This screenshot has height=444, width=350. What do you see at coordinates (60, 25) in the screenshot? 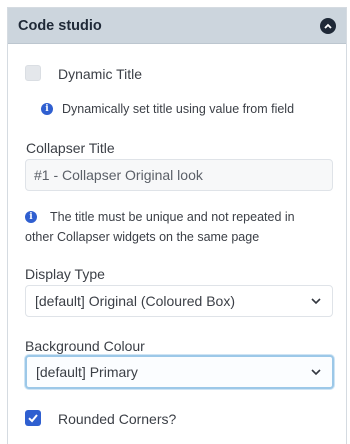
I see `panel-title: Code studio` at bounding box center [60, 25].